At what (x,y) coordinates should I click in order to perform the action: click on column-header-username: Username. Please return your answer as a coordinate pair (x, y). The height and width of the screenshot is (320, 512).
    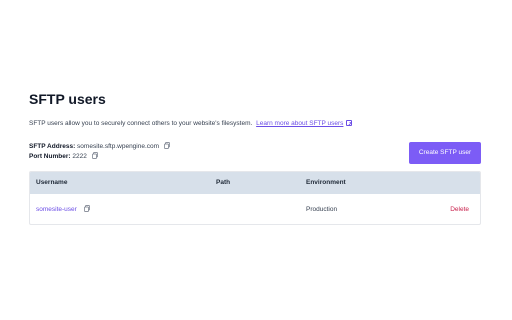
    Looking at the image, I should click on (52, 182).